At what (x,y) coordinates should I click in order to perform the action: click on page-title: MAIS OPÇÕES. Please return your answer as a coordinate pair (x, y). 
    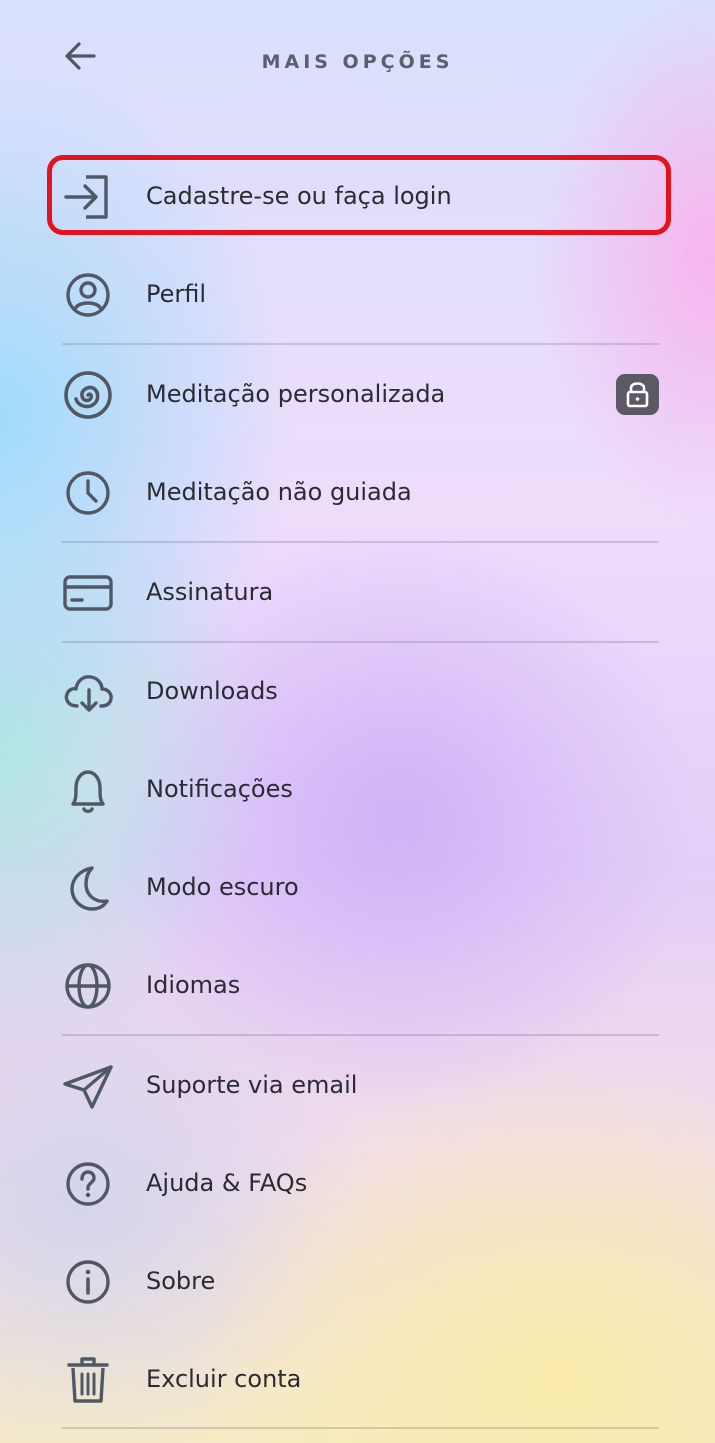
    Looking at the image, I should click on (357, 62).